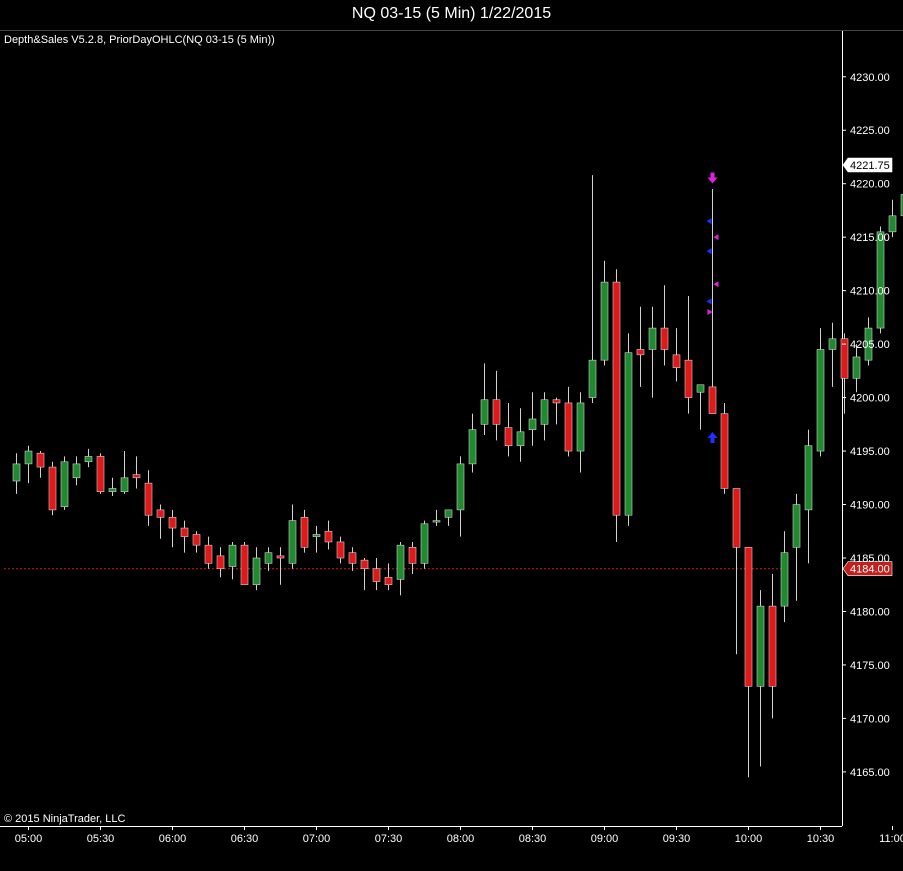 The height and width of the screenshot is (871, 903). Describe the element at coordinates (870, 773) in the screenshot. I see `price-tick-label: 4165.00` at that location.